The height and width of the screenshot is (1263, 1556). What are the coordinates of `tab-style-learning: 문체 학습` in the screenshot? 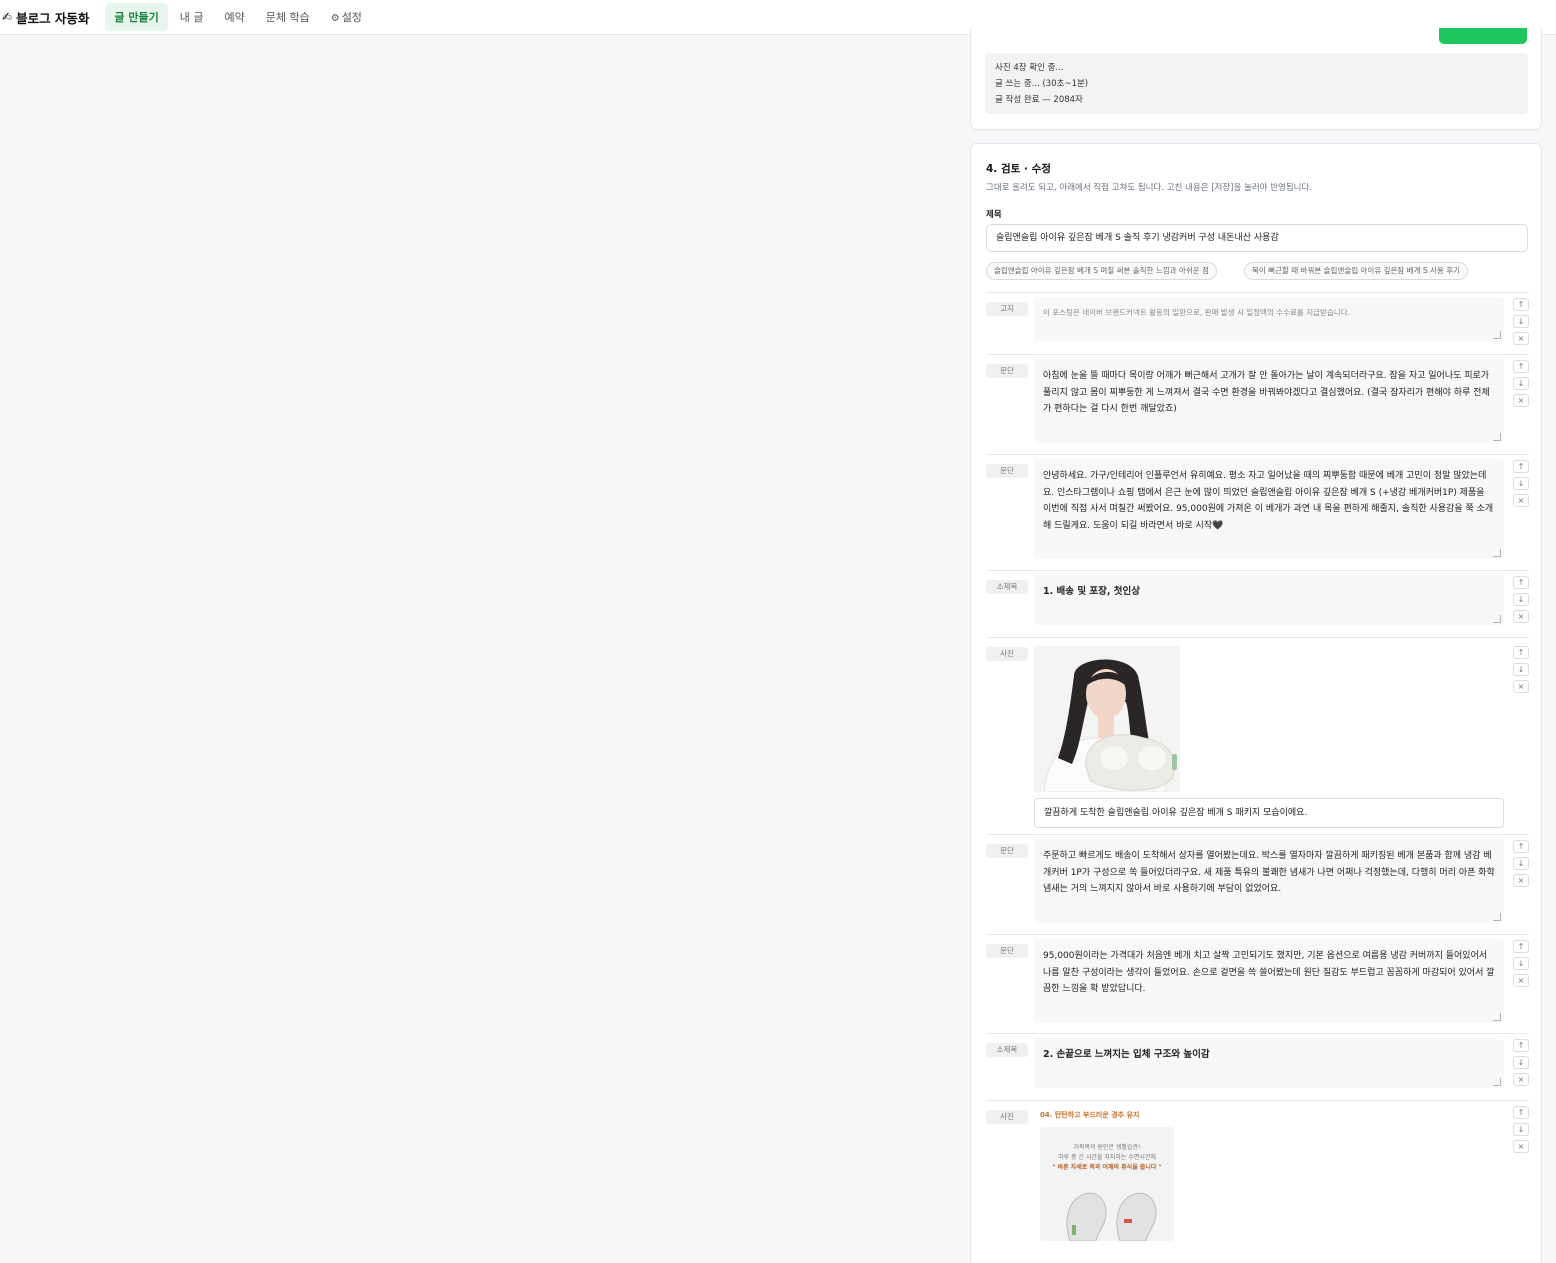 It's located at (288, 17).